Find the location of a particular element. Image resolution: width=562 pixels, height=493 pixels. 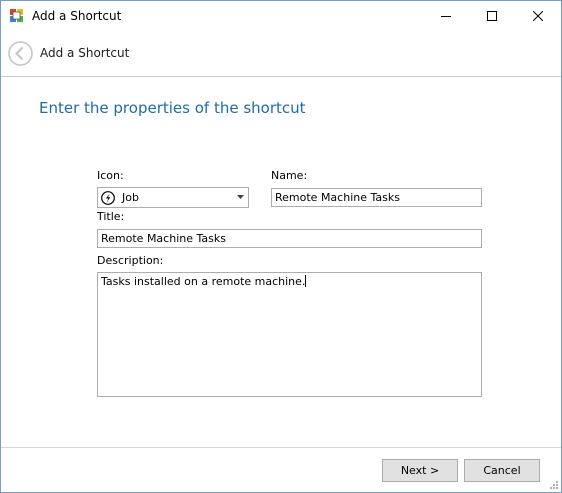

description-text: Tasks installed on a remote machine. is located at coordinates (203, 281).